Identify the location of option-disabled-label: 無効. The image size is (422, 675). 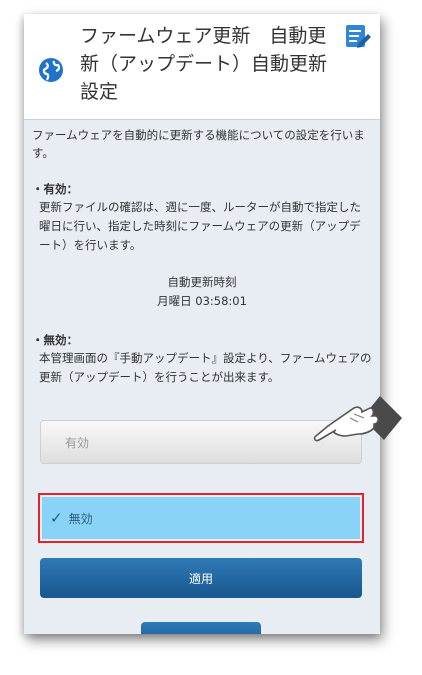
(80, 518).